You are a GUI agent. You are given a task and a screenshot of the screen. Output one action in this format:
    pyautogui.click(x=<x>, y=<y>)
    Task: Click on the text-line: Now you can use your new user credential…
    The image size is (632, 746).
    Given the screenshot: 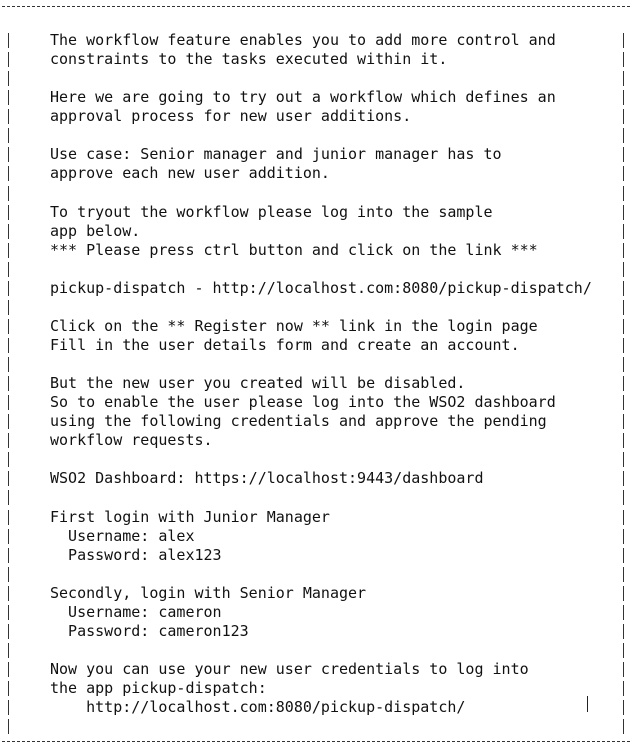 What is the action you would take?
    pyautogui.click(x=289, y=669)
    